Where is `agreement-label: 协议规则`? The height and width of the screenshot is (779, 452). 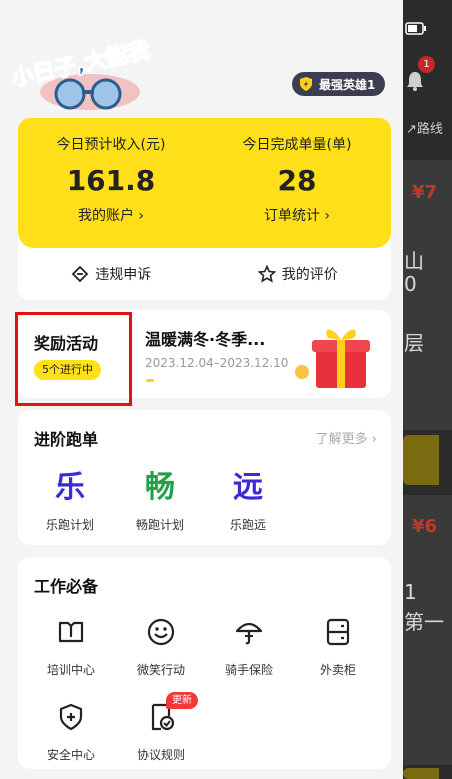 agreement-label: 协议规则 is located at coordinates (160, 755).